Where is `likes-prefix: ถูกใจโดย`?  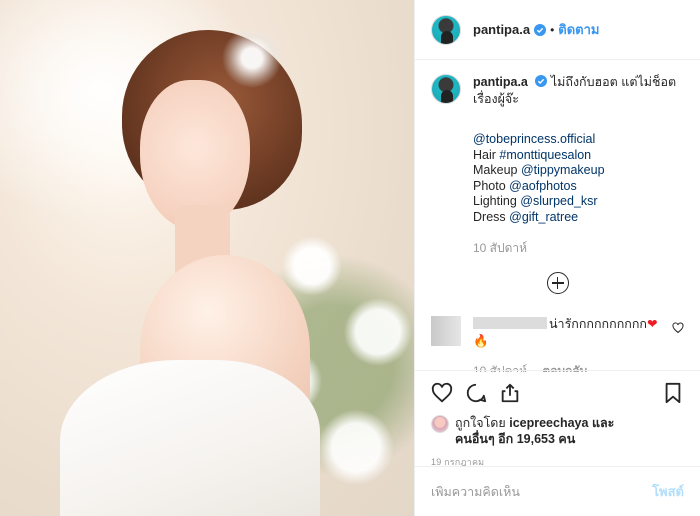 likes-prefix: ถูกใจโดย is located at coordinates (480, 423).